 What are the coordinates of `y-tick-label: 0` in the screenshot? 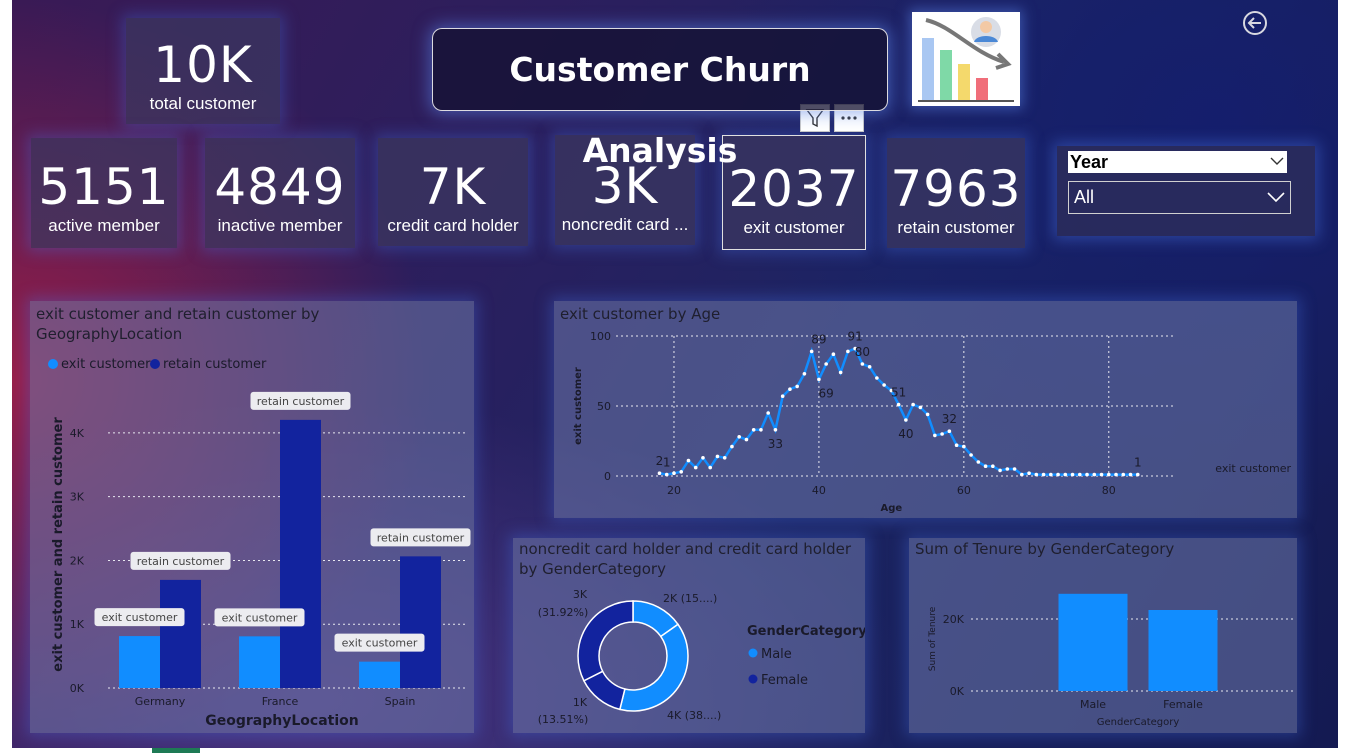 It's located at (607, 476).